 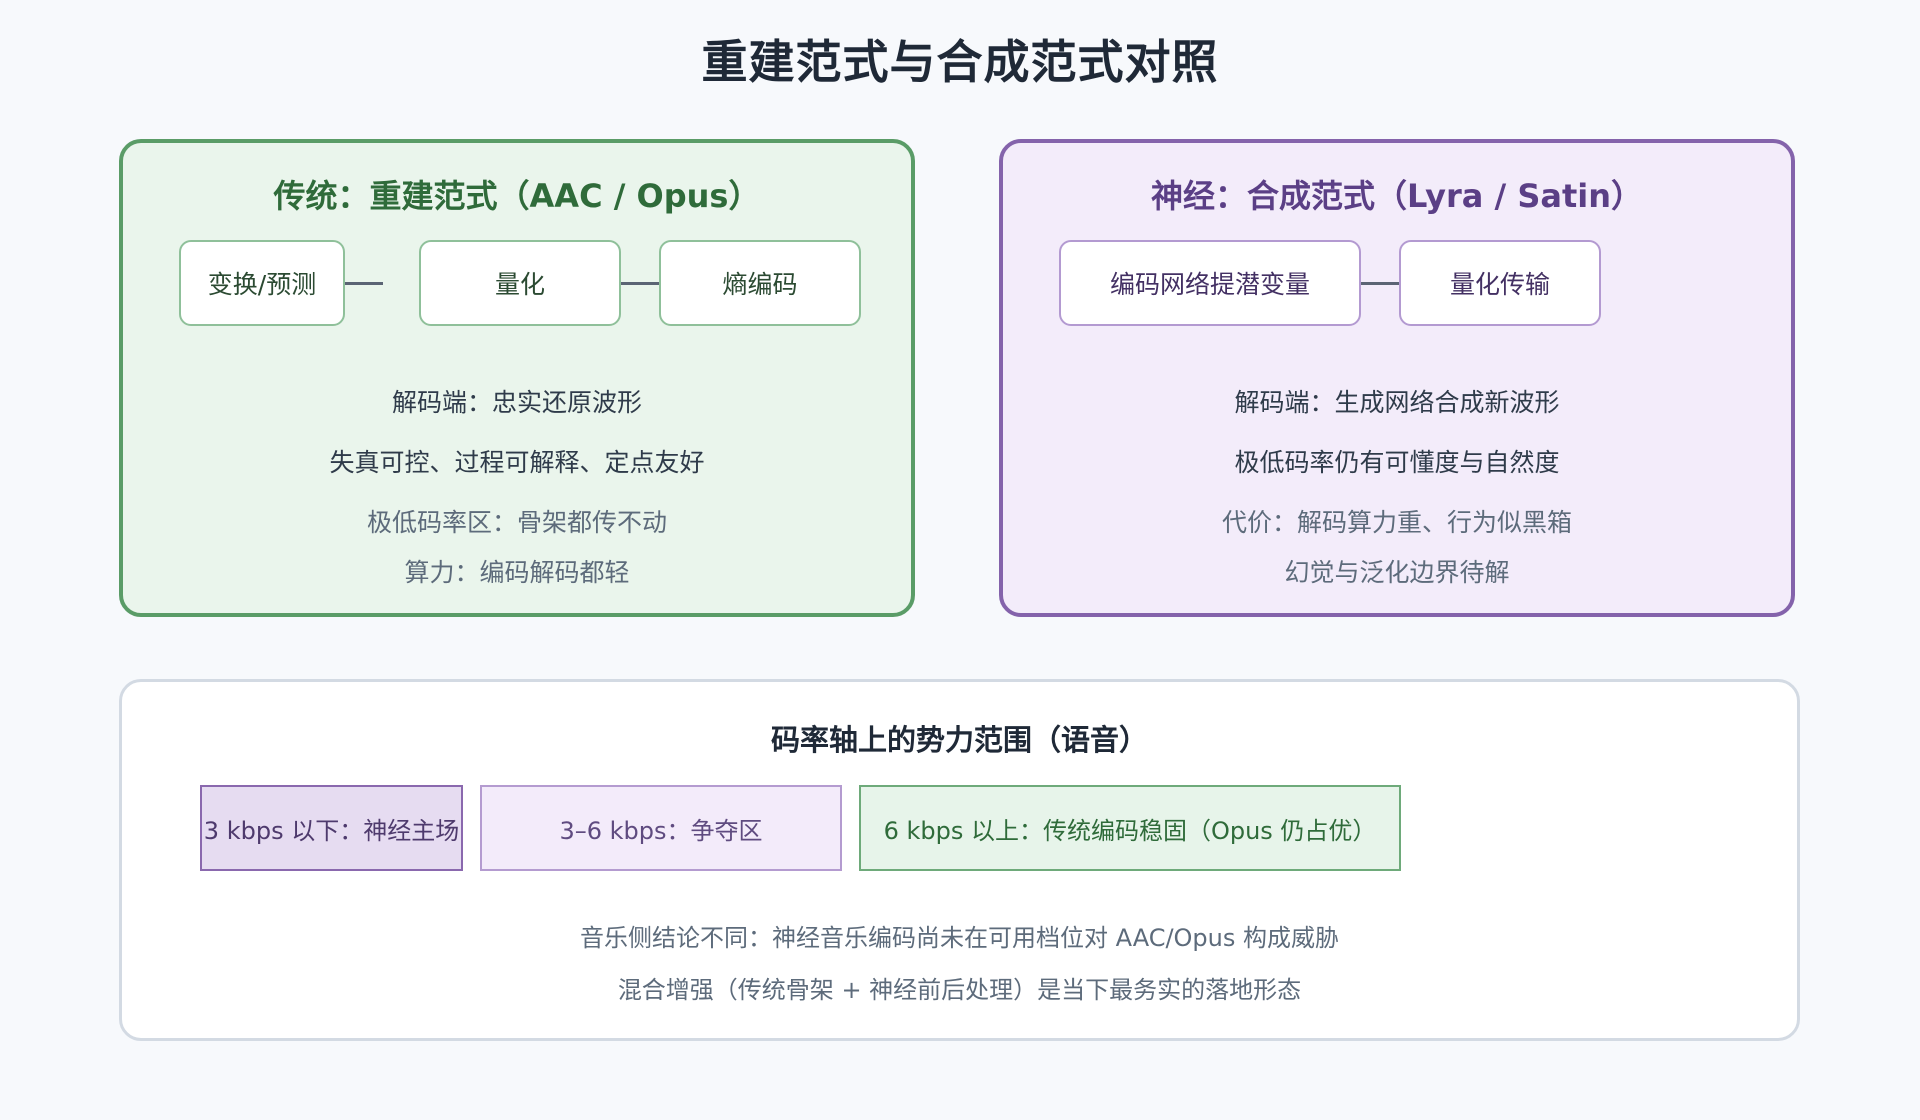 I want to click on traditional-panel-title: 传统：重建范式（AAC / Opus）, so click(x=517, y=196).